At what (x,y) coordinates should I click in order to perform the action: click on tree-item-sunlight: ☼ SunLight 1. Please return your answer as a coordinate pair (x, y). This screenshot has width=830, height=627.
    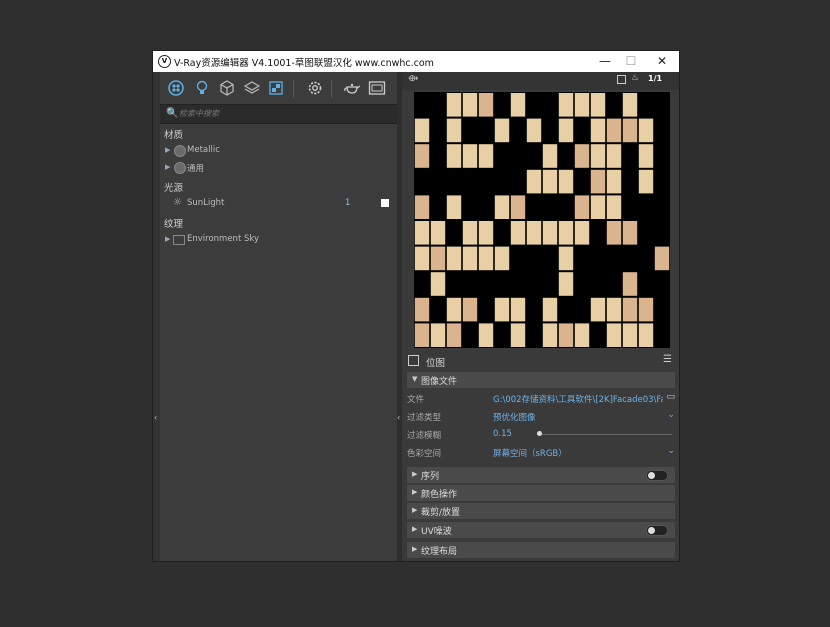
    Looking at the image, I should click on (278, 205).